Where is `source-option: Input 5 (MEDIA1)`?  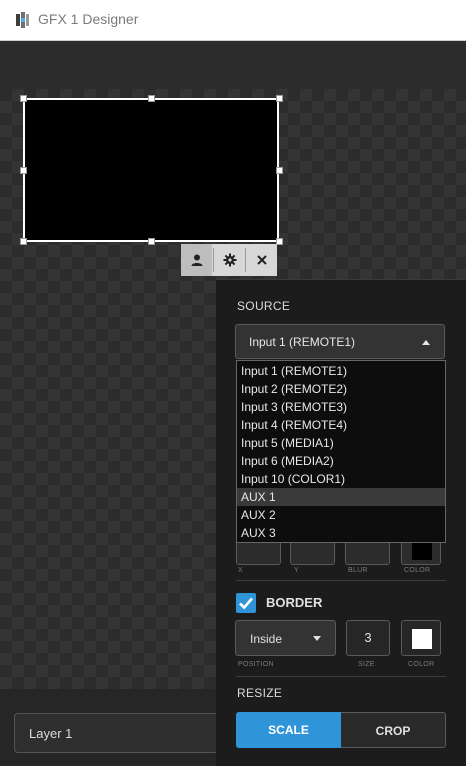 source-option: Input 5 (MEDIA1) is located at coordinates (341, 443).